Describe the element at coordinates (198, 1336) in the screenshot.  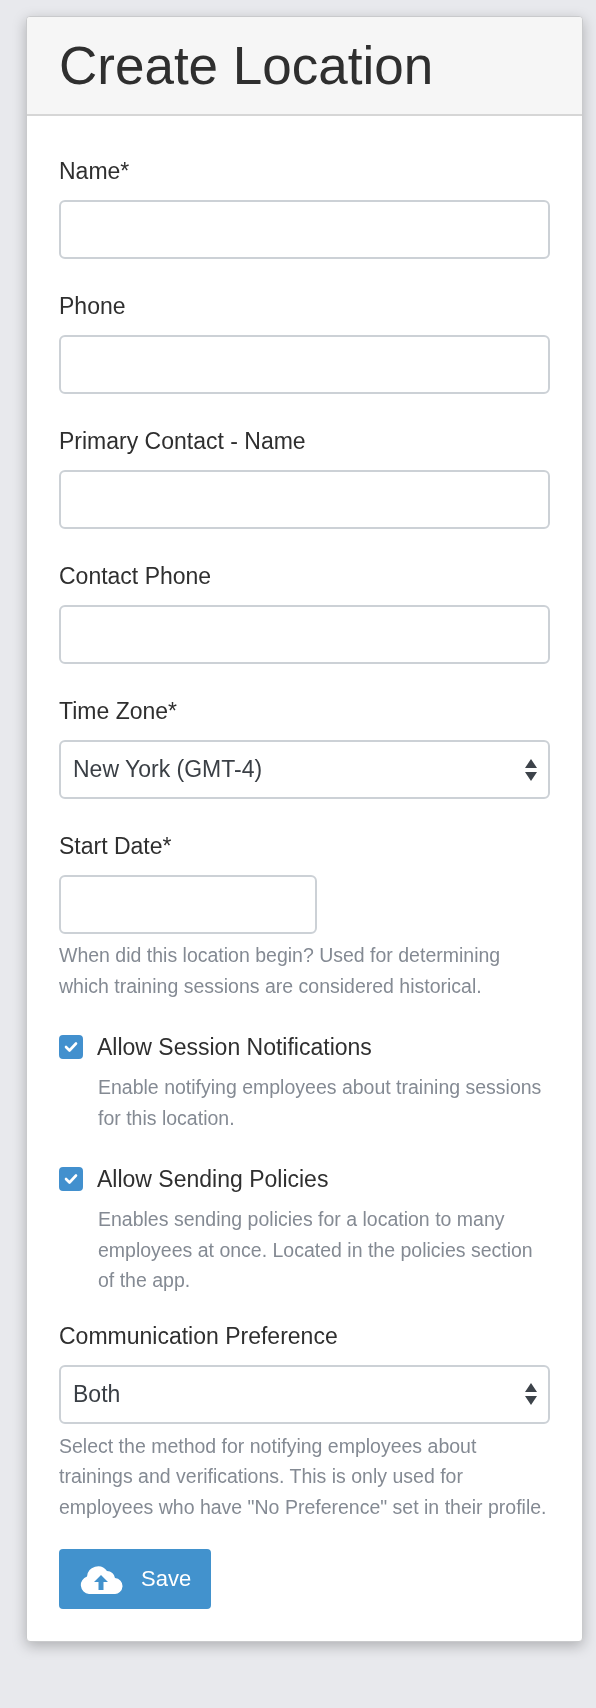
I see `field-label: Communication Preference` at that location.